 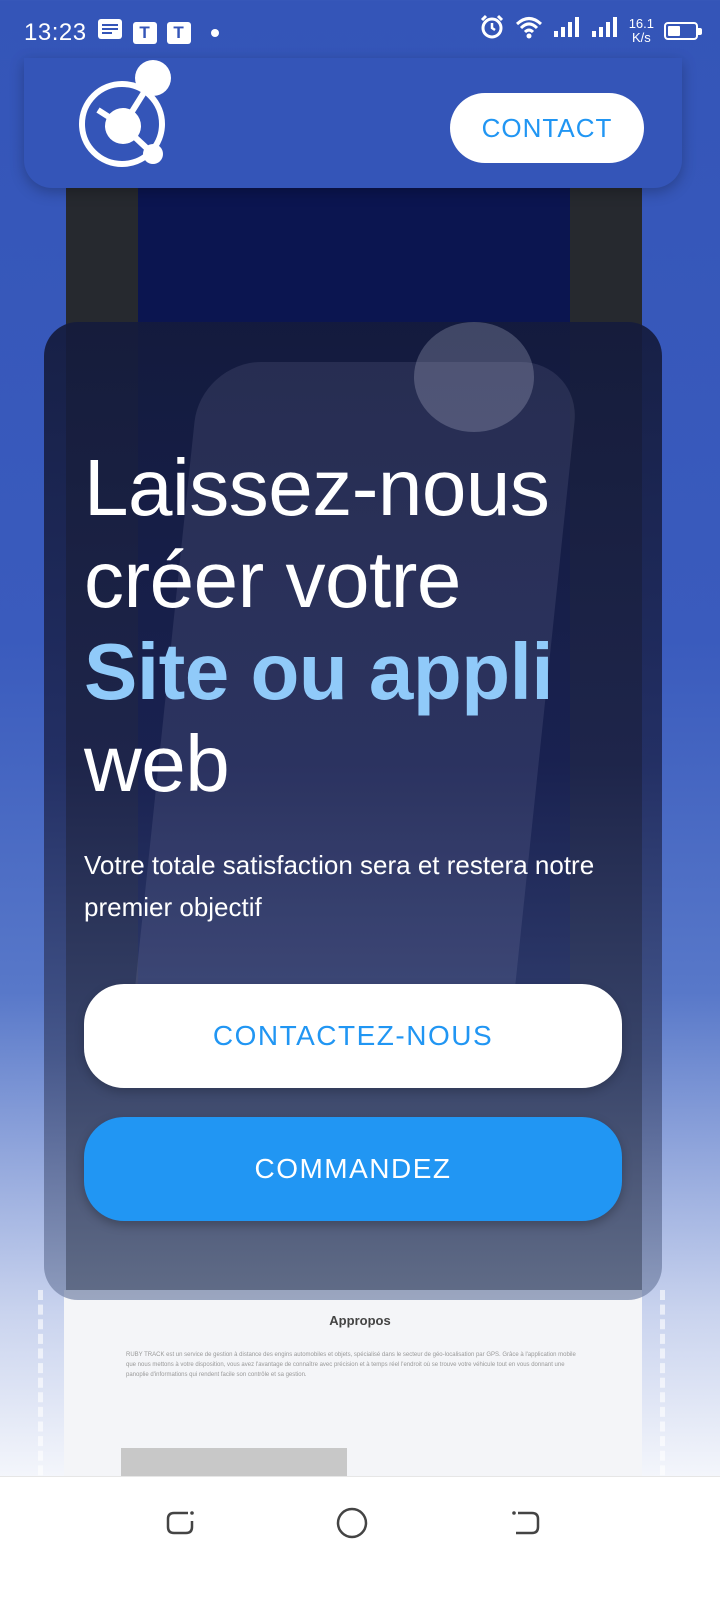 I want to click on contact-button: CONTACT, so click(x=547, y=128).